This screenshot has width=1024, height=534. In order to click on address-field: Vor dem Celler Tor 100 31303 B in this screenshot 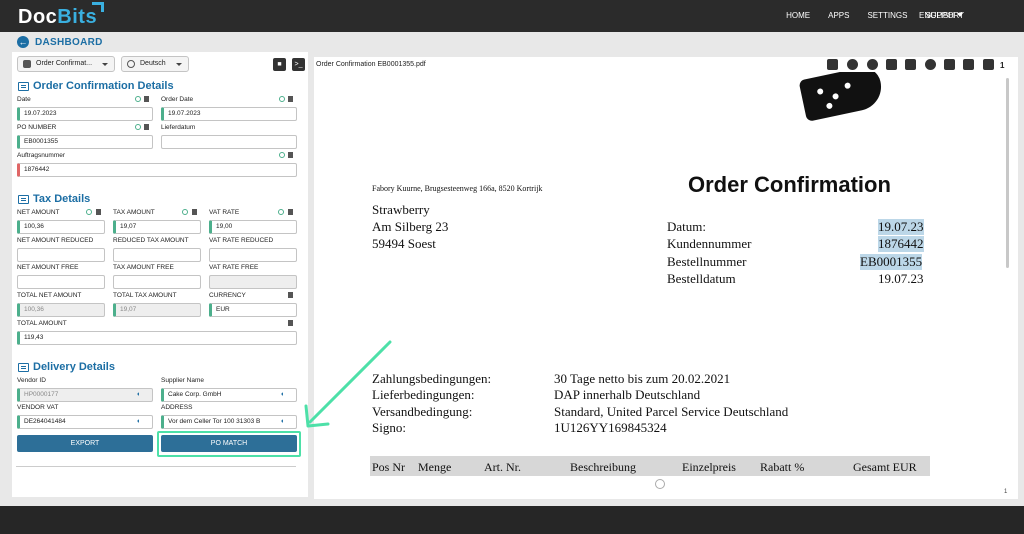, I will do `click(229, 422)`.